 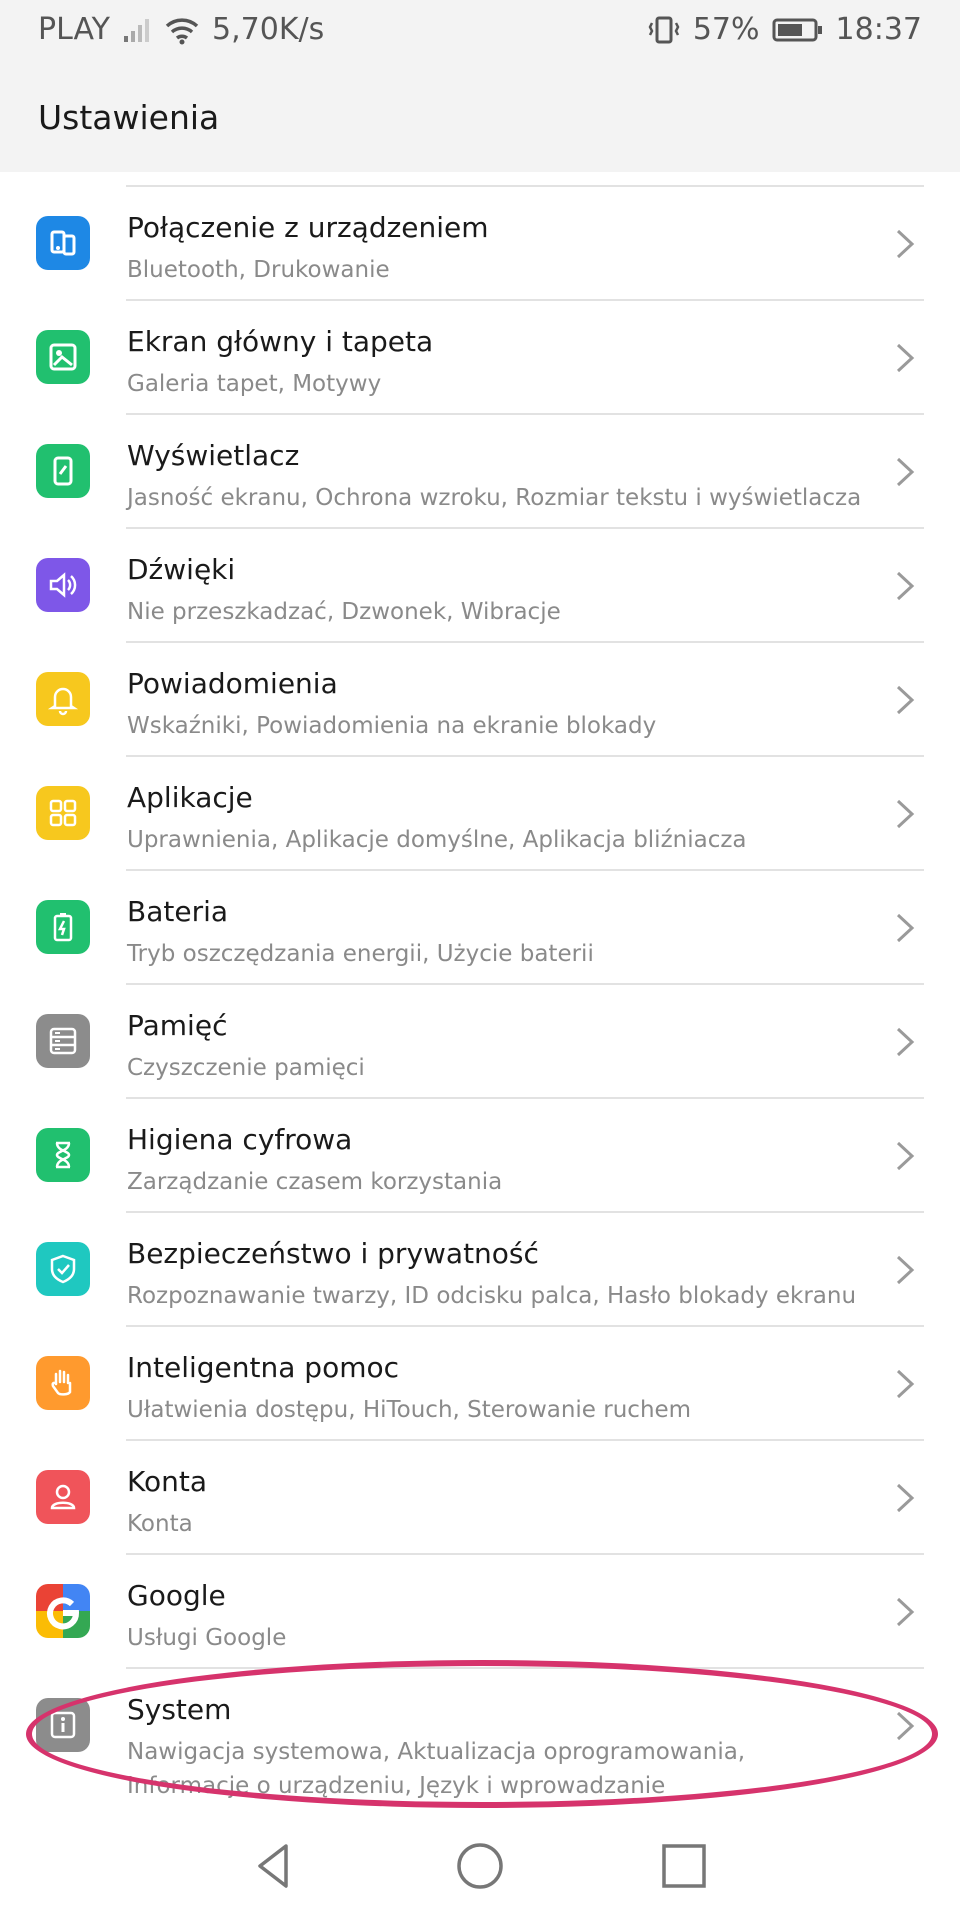 What do you see at coordinates (797, 29) in the screenshot?
I see `battery-status-icon` at bounding box center [797, 29].